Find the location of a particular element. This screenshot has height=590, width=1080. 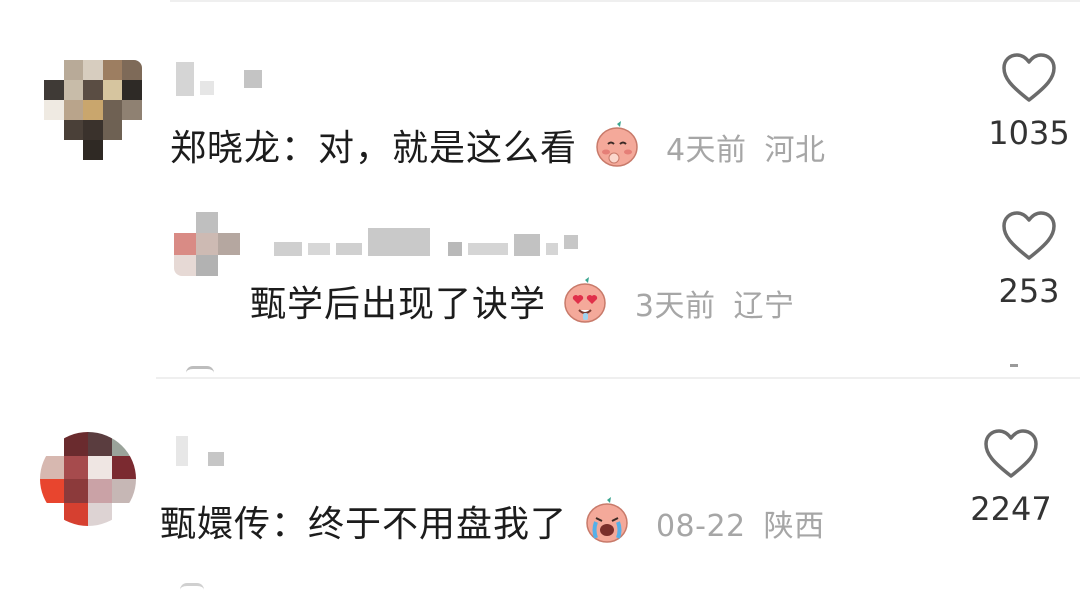

reply-text: 甄学后出现了诀学 3天前 辽宁 is located at coordinates (522, 302).